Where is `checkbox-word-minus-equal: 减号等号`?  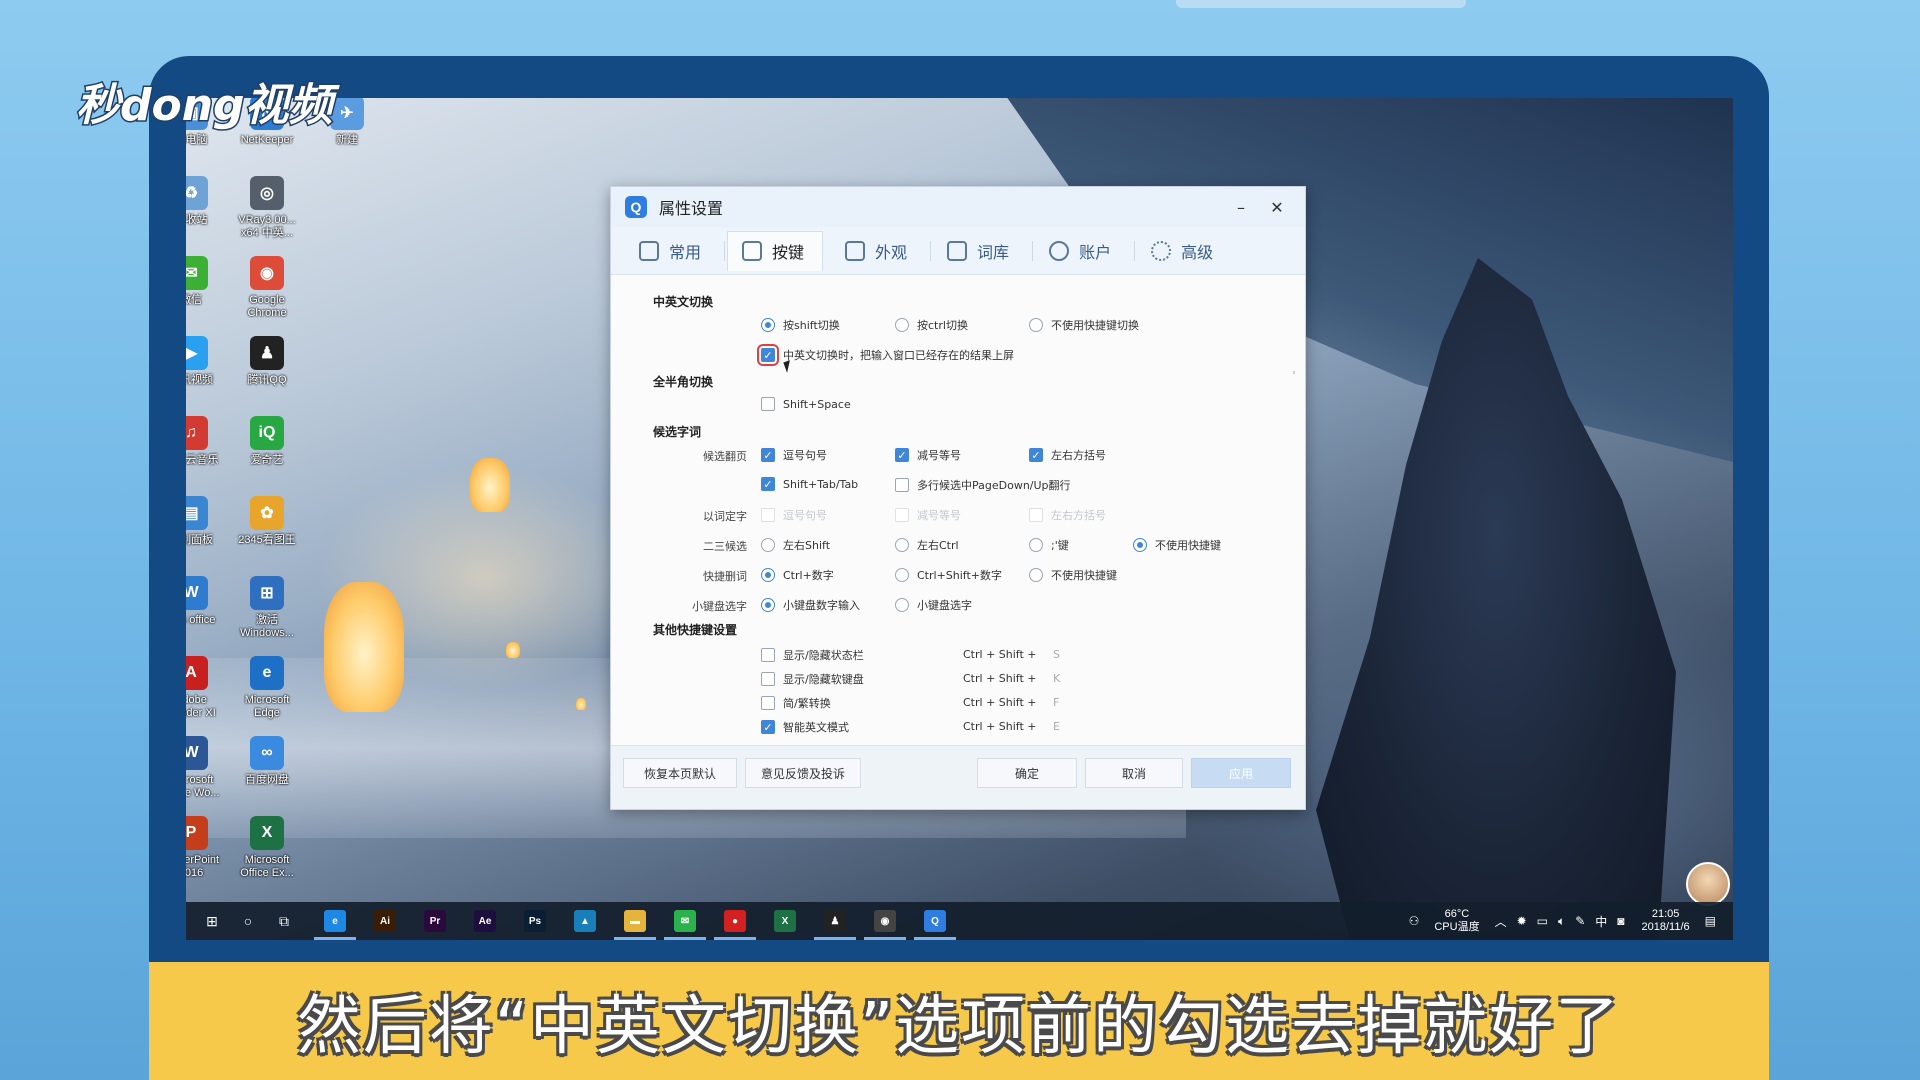 checkbox-word-minus-equal: 减号等号 is located at coordinates (928, 515).